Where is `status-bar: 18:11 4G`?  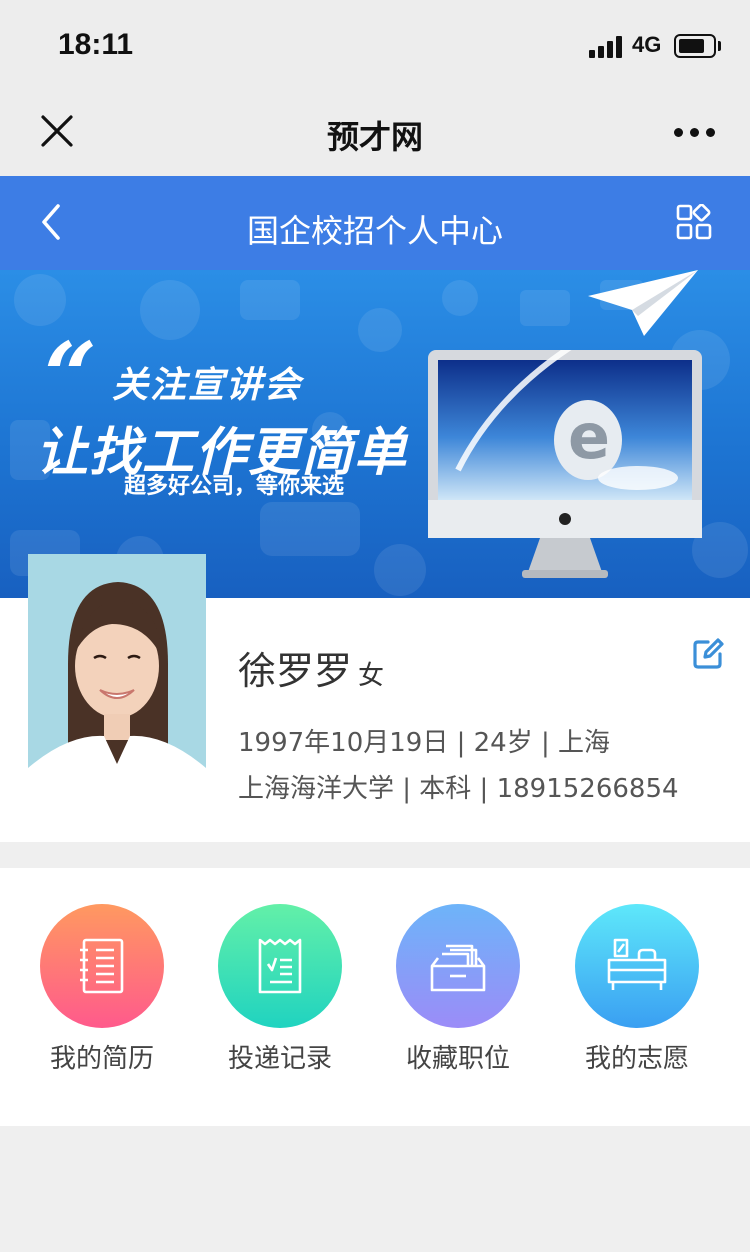
status-bar: 18:11 4G is located at coordinates (375, 45).